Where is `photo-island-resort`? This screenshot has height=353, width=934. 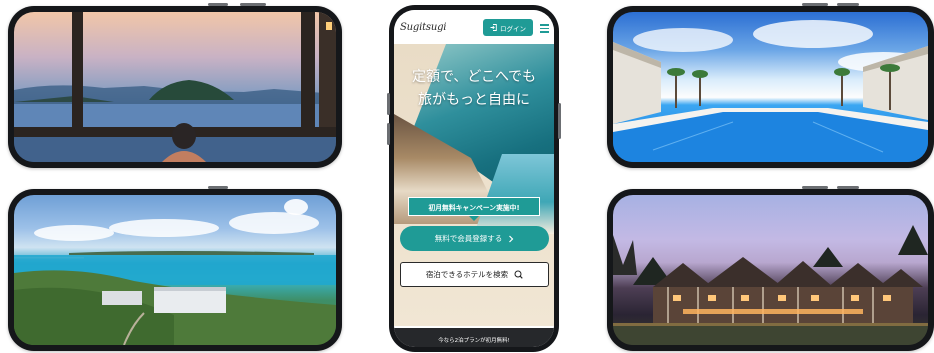 photo-island-resort is located at coordinates (175, 270).